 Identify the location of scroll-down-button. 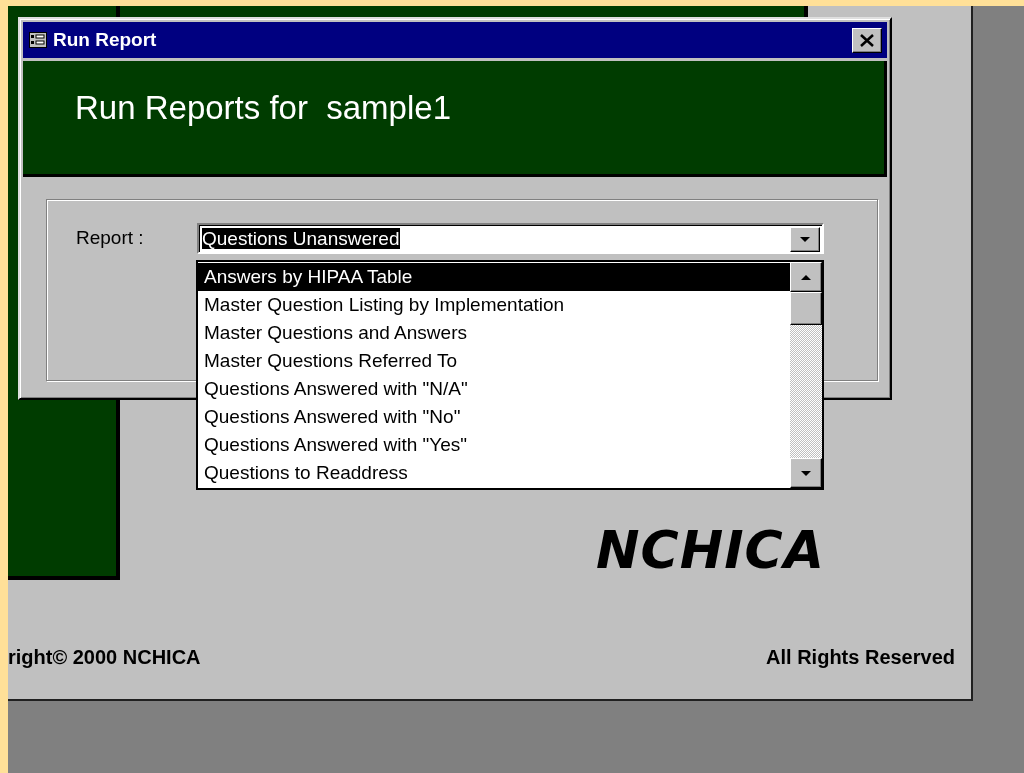
(806, 473).